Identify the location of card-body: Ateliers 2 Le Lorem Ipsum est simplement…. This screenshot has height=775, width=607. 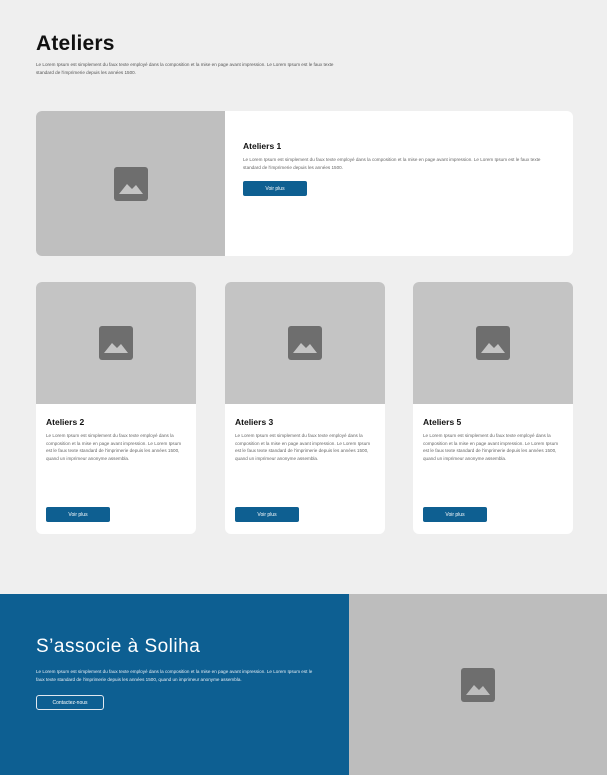
(116, 433).